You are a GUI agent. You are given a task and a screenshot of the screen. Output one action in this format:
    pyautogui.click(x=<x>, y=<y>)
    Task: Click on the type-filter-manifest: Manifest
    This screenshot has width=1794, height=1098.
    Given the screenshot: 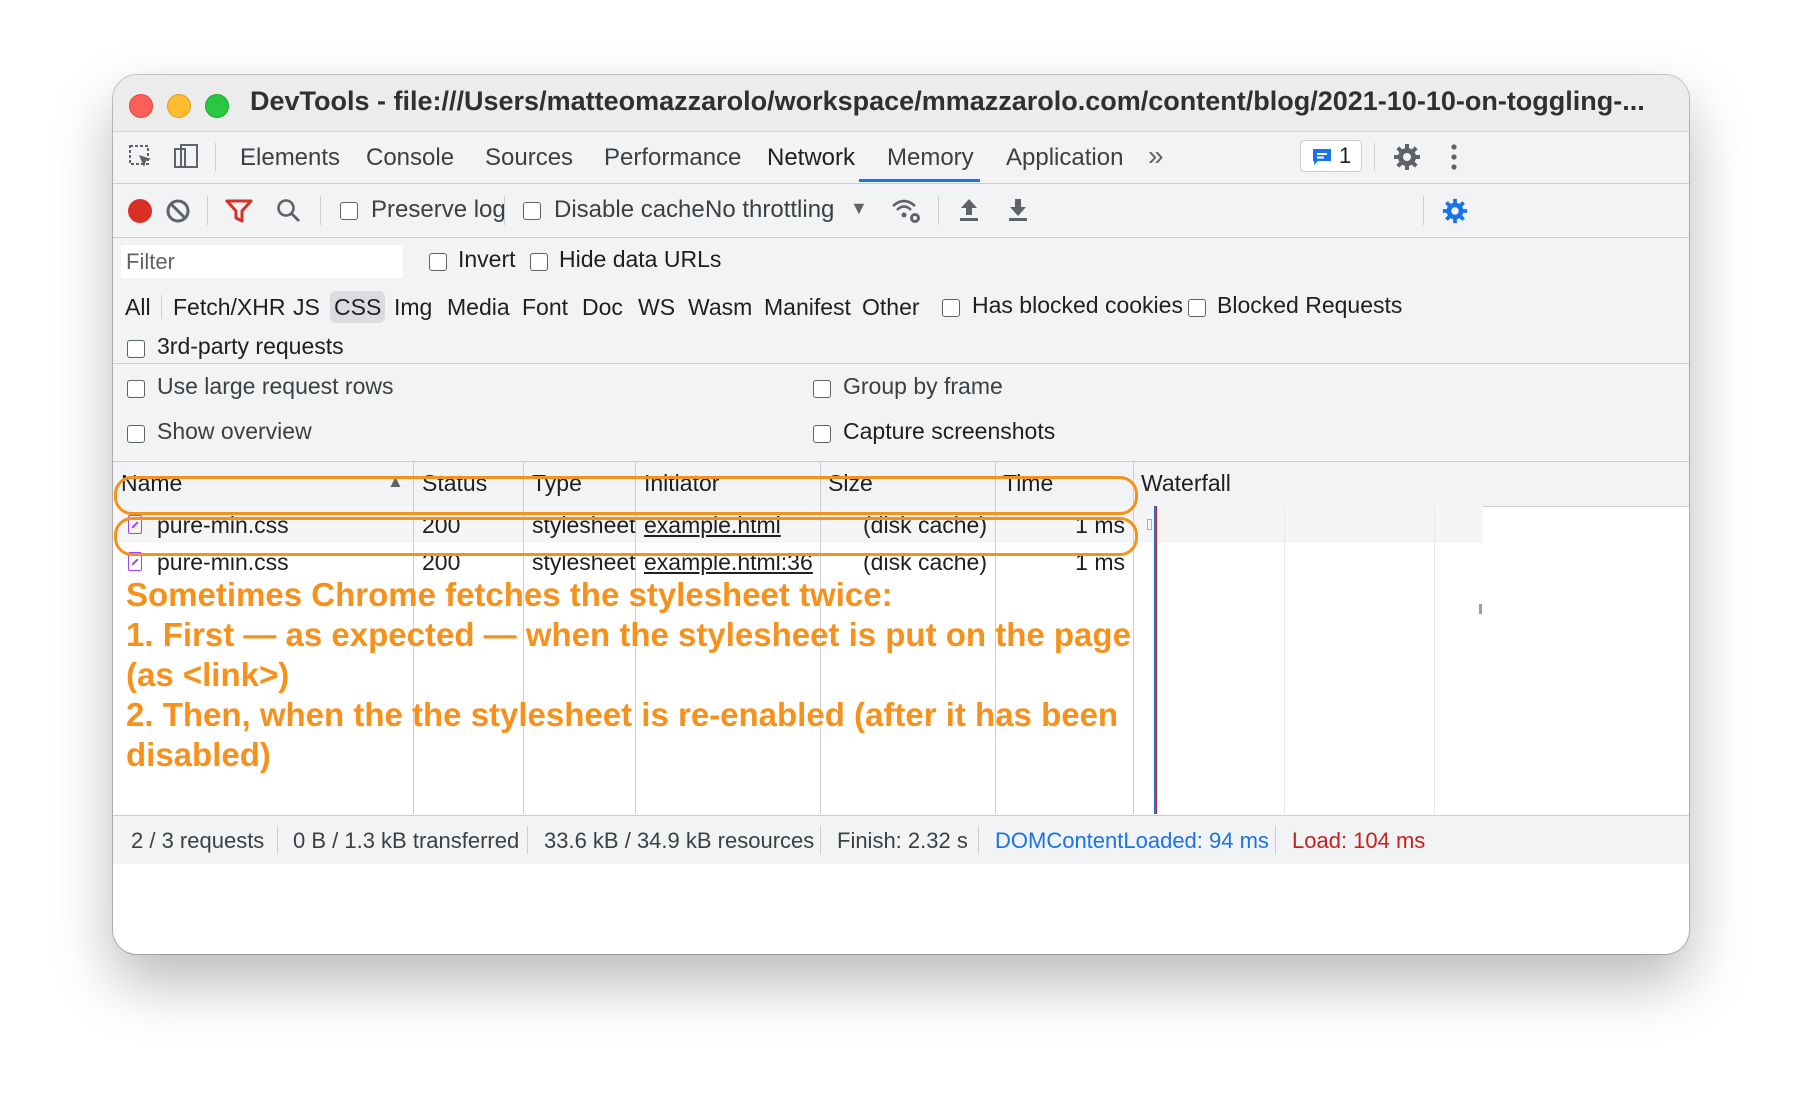 What is the action you would take?
    pyautogui.click(x=807, y=307)
    